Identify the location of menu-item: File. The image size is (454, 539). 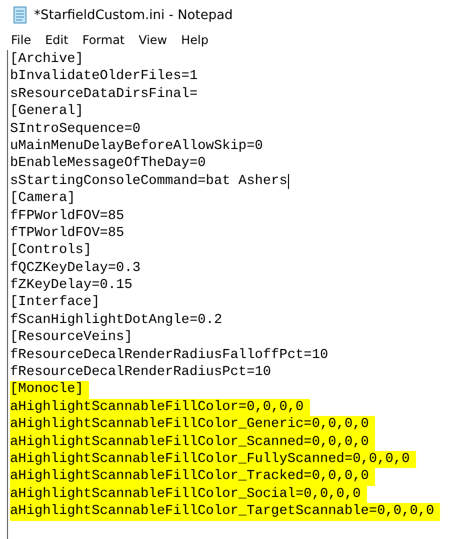
(21, 40).